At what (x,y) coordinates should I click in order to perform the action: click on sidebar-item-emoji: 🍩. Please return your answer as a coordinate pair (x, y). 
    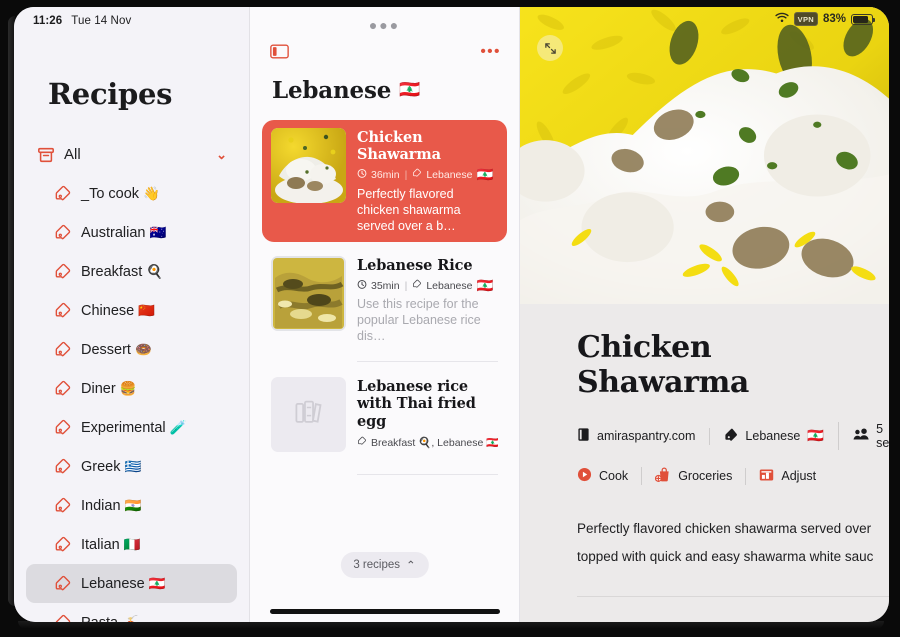
    Looking at the image, I should click on (143, 349).